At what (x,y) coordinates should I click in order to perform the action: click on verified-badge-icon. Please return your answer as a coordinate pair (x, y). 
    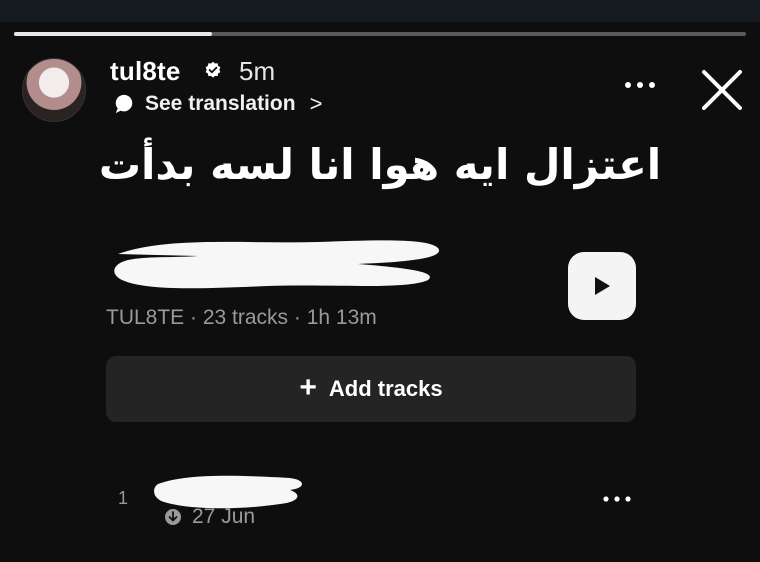
    Looking at the image, I should click on (213, 69).